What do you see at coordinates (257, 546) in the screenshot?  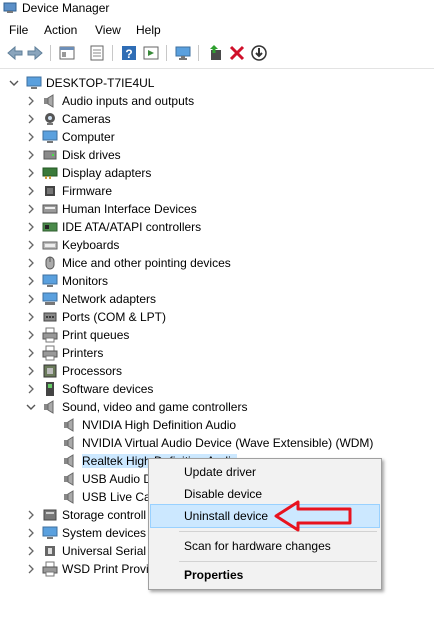 I see `scan-hardware-label: Scan for hardware changes` at bounding box center [257, 546].